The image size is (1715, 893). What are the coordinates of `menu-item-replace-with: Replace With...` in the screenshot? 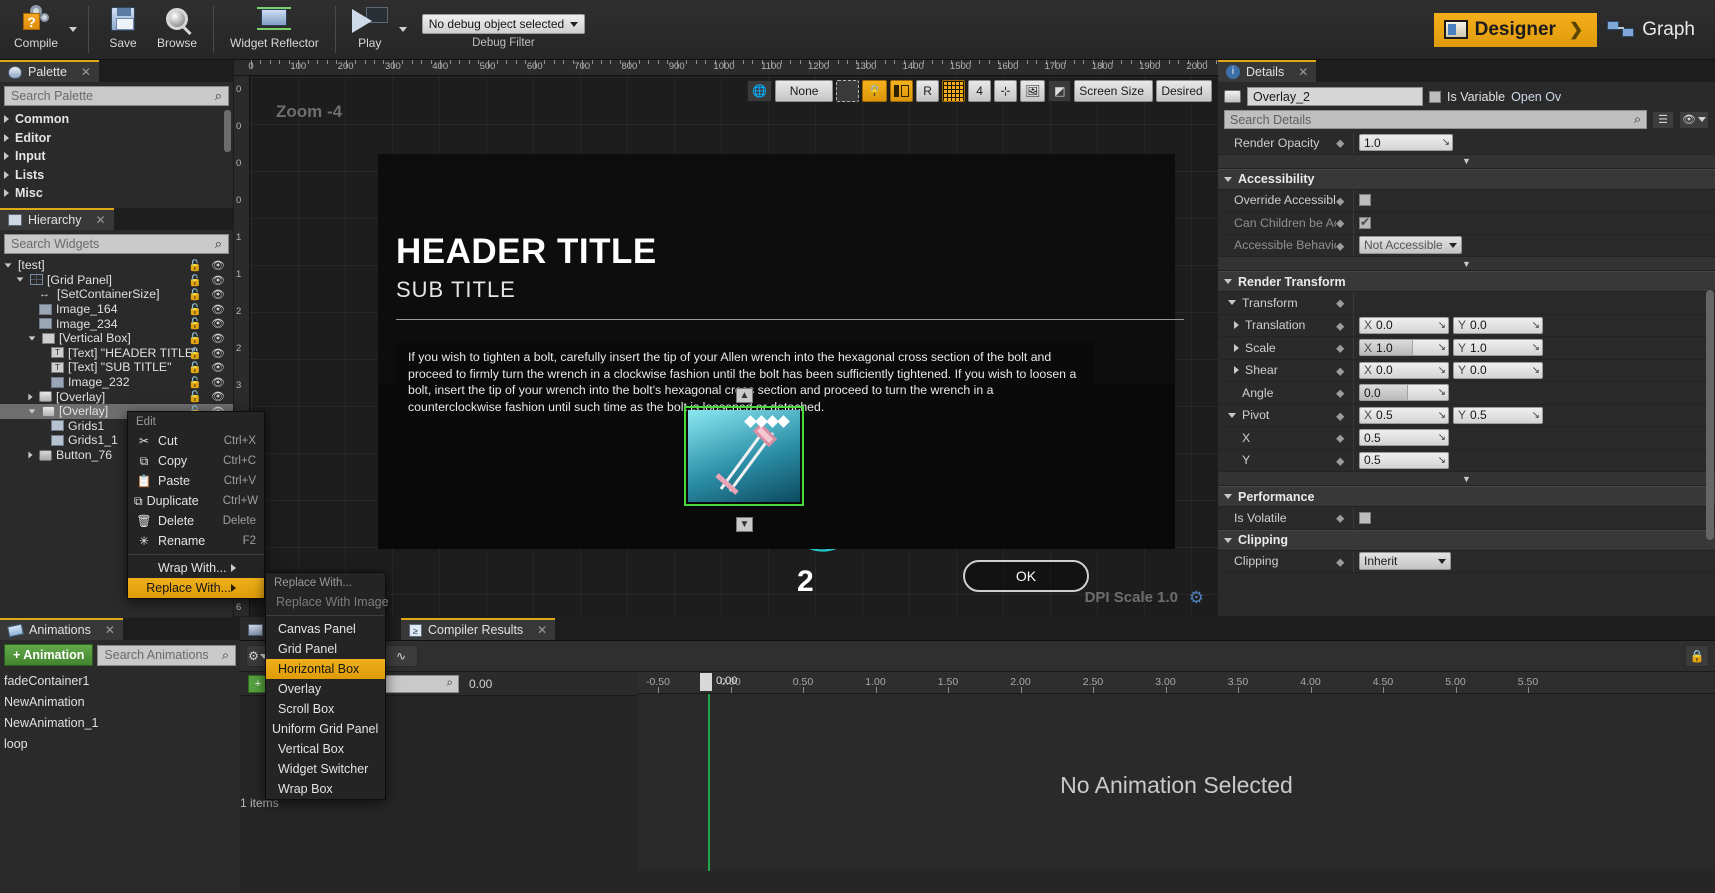 It's located at (196, 588).